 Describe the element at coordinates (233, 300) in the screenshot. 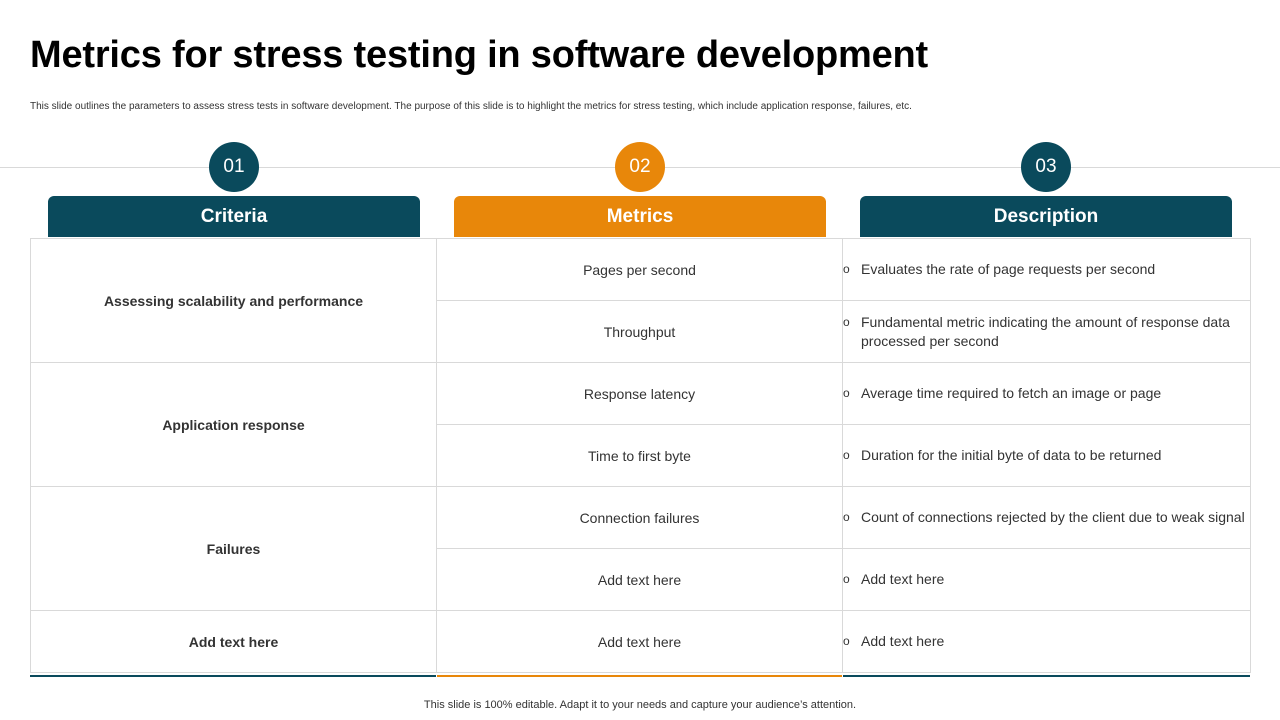

I see `criteria-cell: Assessing scalability and performance` at that location.